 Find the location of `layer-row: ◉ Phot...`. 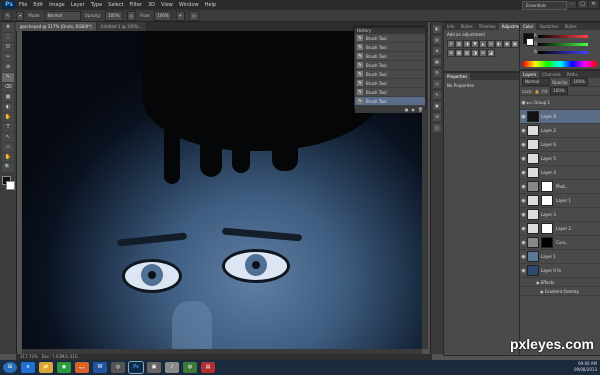

layer-row: ◉ Phot... is located at coordinates (560, 187).